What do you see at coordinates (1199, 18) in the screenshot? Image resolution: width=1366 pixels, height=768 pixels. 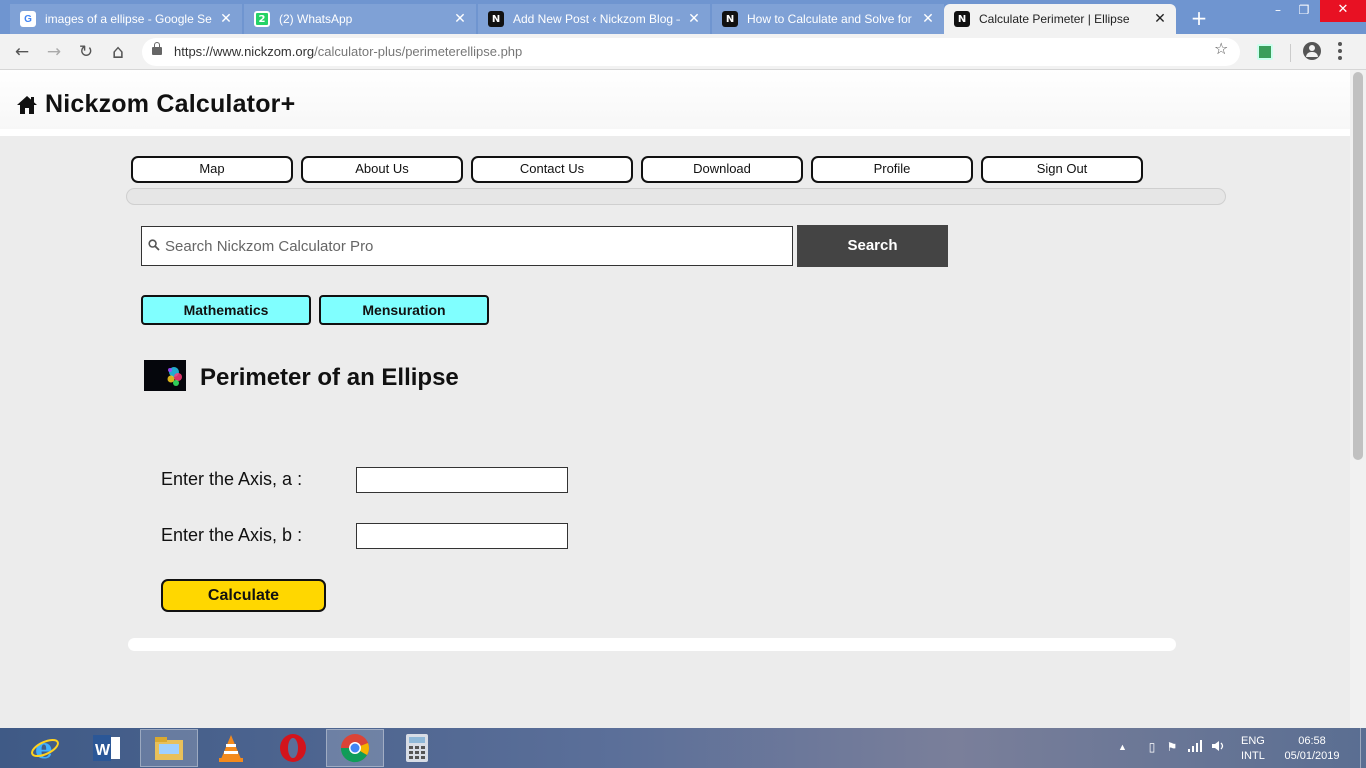 I see `new-tab-button: +` at bounding box center [1199, 18].